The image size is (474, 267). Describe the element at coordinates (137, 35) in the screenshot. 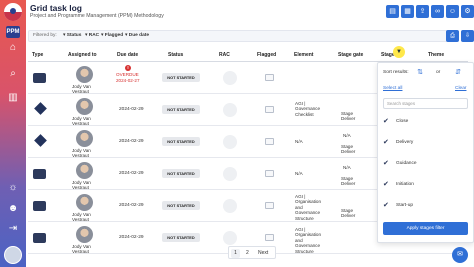

I see `filter-chip-due-date: ▾ Due date` at that location.